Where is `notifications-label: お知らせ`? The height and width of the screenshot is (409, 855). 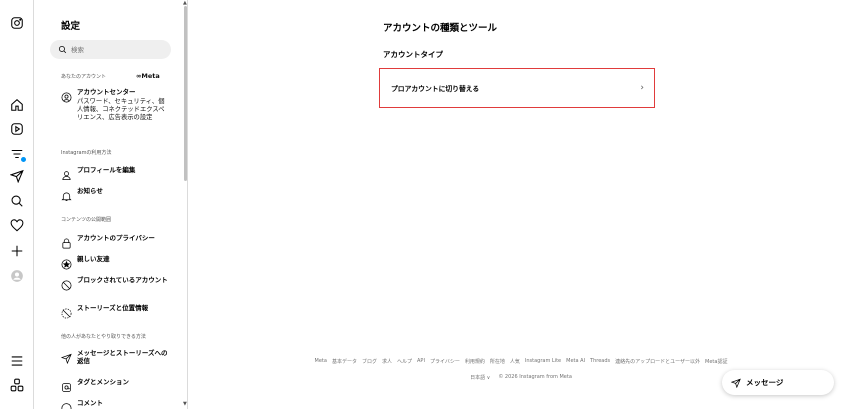
notifications-label: お知らせ is located at coordinates (90, 191).